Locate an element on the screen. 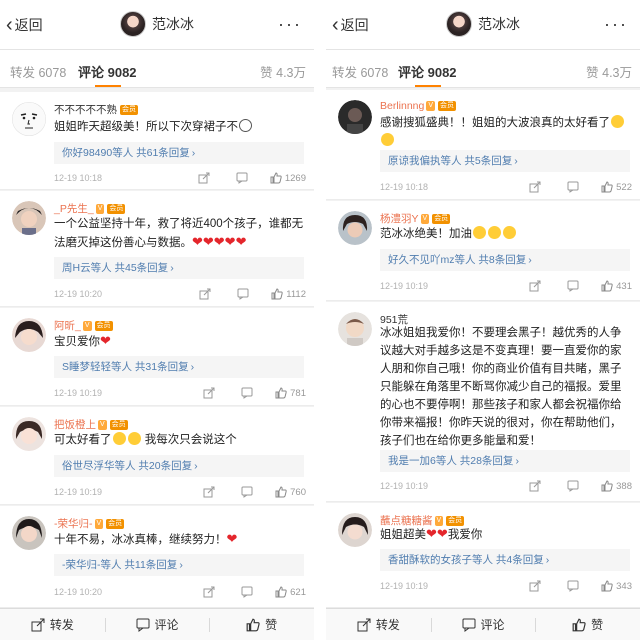 This screenshot has width=640, height=640. replies-link: -荣华归-等人 共11条回复 › is located at coordinates (179, 565).